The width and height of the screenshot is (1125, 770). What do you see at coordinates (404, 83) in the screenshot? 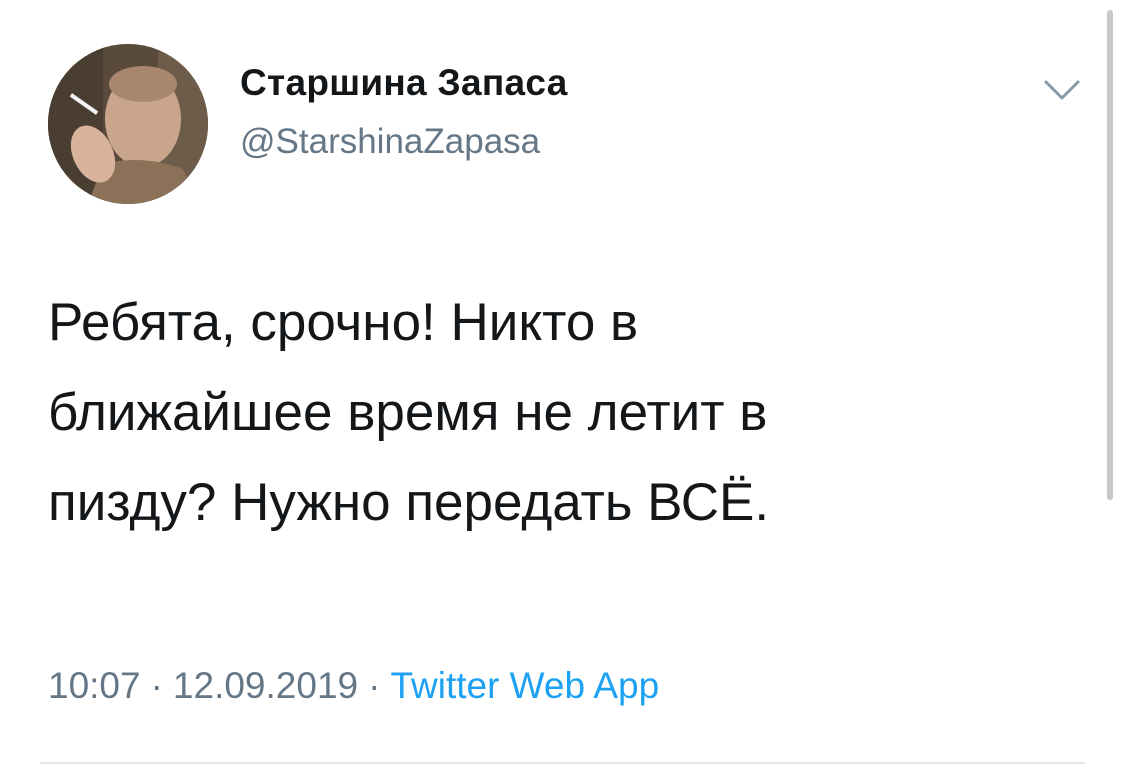
I see `display-name: Старшина Запаса` at bounding box center [404, 83].